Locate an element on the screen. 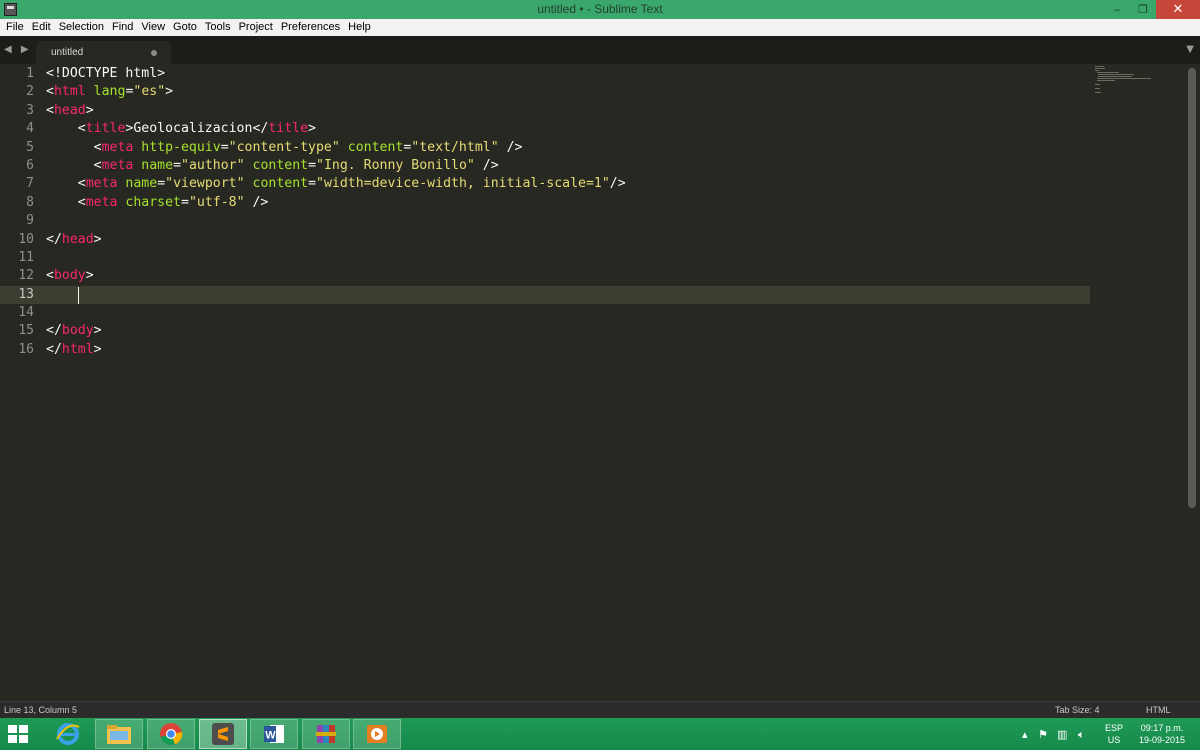 This screenshot has height=750, width=1200. code-token-str: "width=device-width, initial-scale=1" is located at coordinates (463, 184).